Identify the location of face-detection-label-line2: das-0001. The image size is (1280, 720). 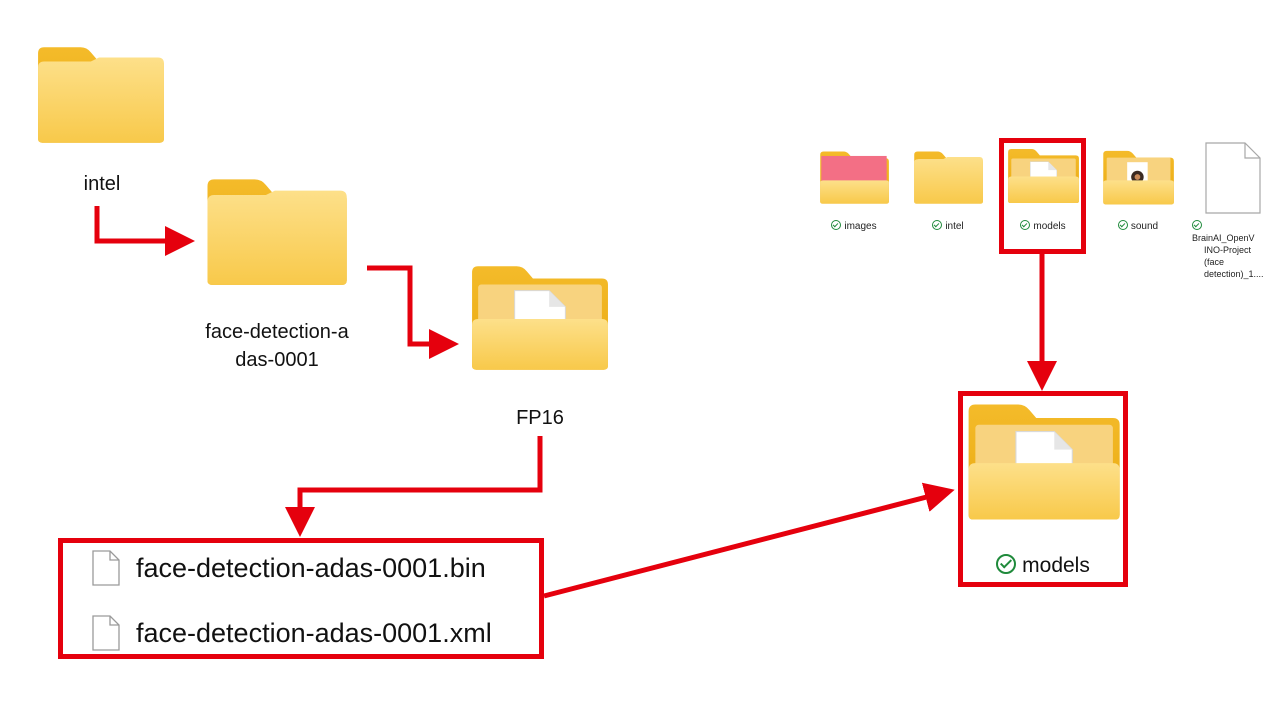
(277, 360).